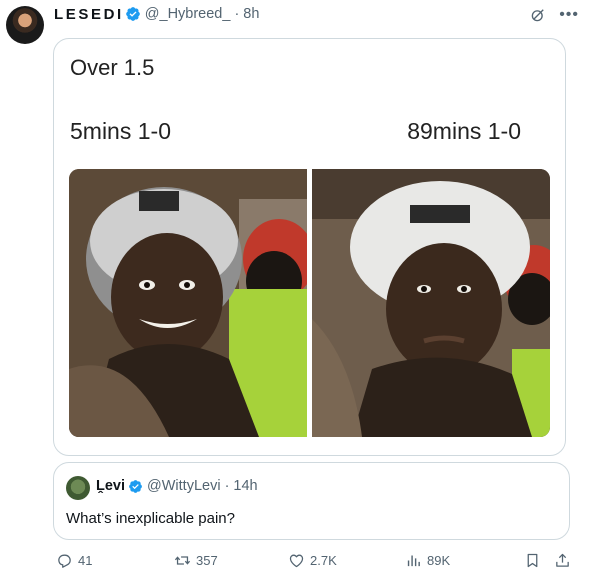 The width and height of the screenshot is (593, 582). I want to click on post-caption-left: 5mins 1-0, so click(120, 131).